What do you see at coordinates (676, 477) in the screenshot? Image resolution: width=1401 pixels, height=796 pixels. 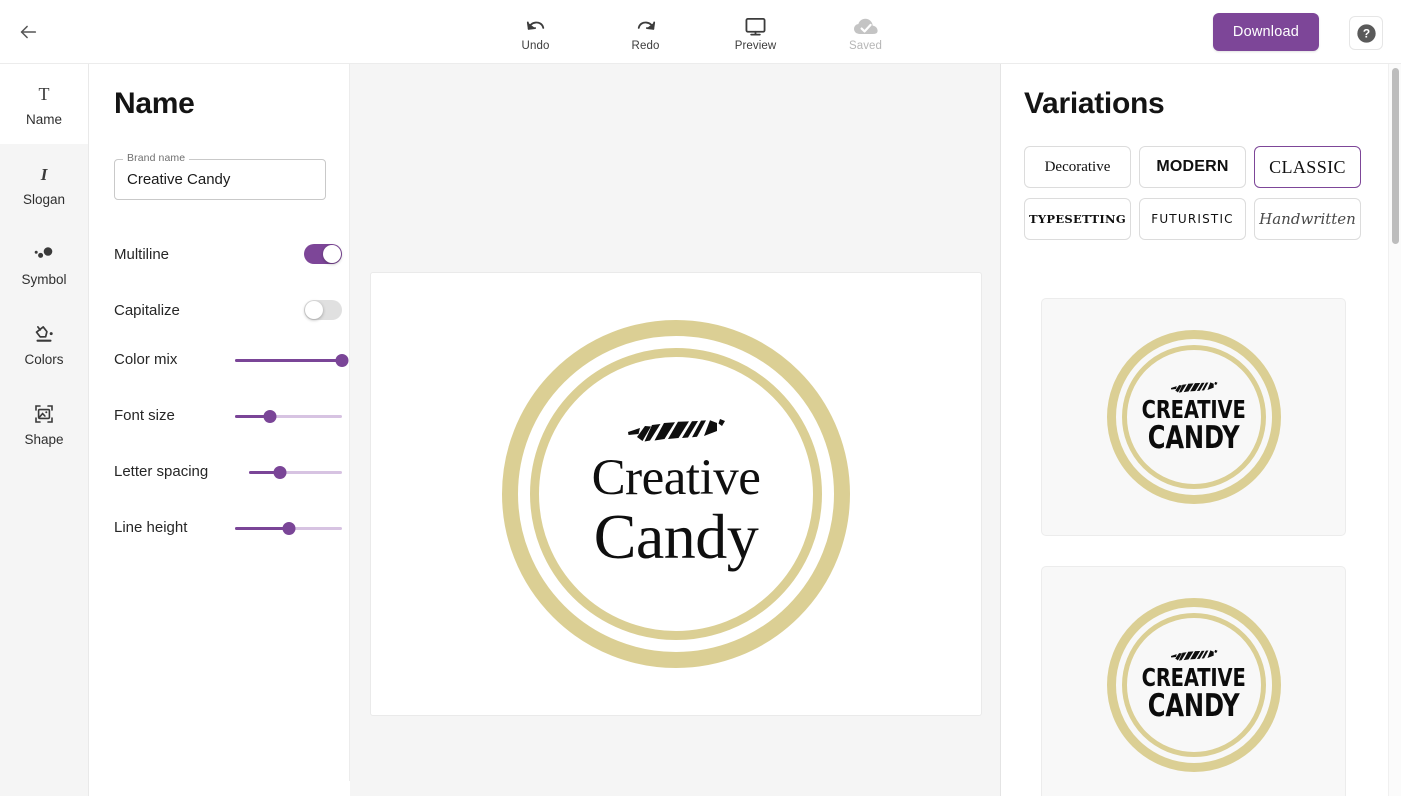 I see `logo-text-line1: Creative` at bounding box center [676, 477].